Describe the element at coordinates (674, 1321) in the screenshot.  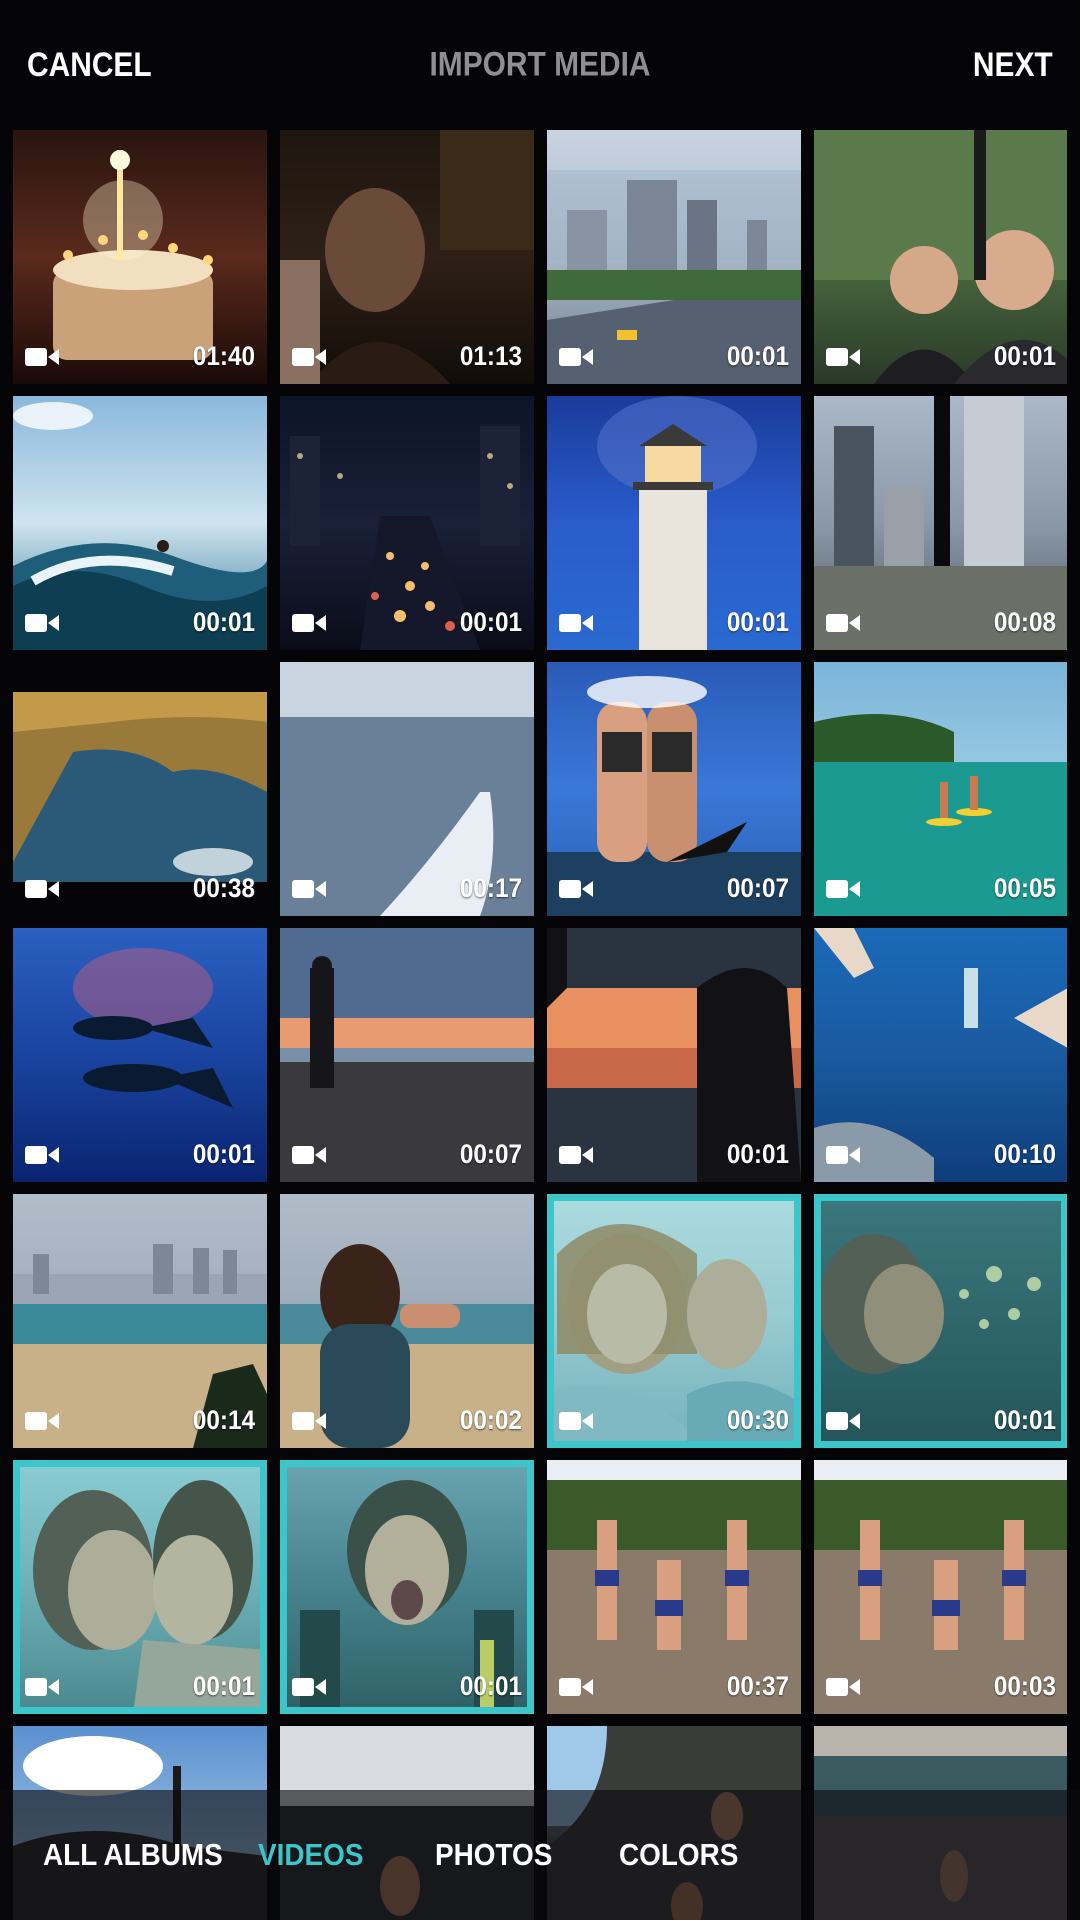
I see `media-tile: 00:30` at that location.